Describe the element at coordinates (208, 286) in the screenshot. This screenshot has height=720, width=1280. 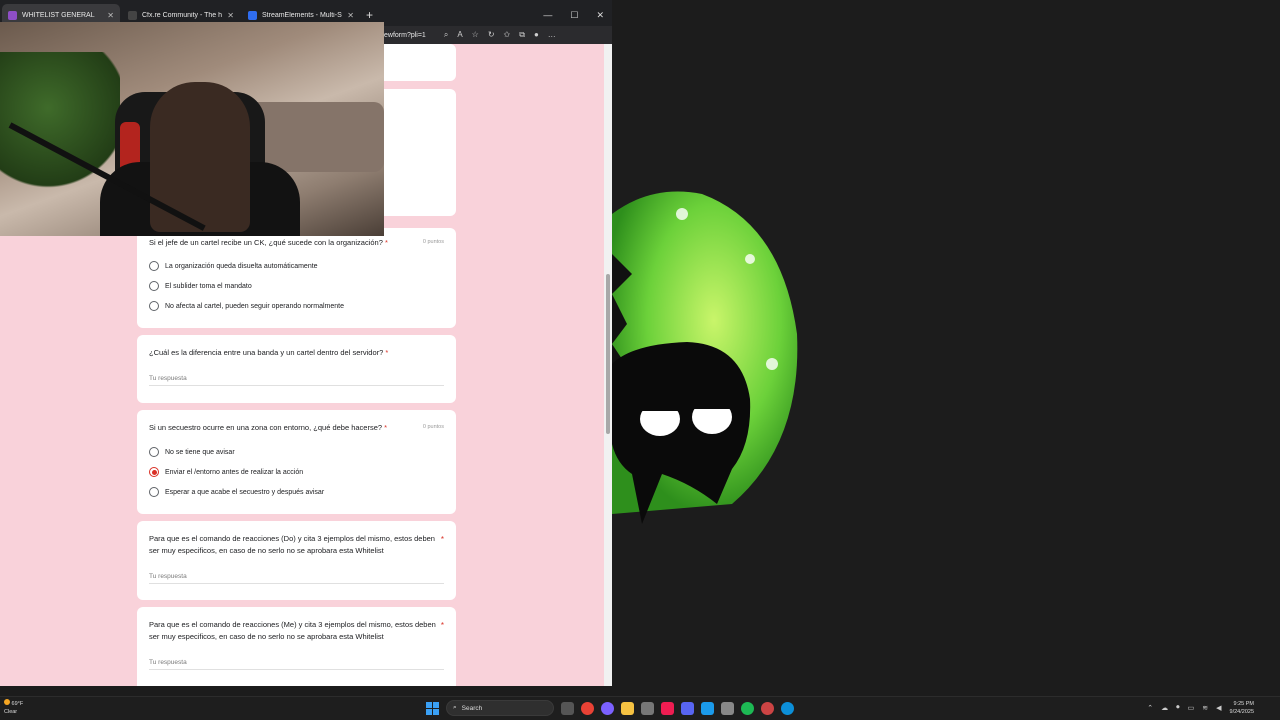
I see `radio-label: El sublider toma el mandato` at that location.